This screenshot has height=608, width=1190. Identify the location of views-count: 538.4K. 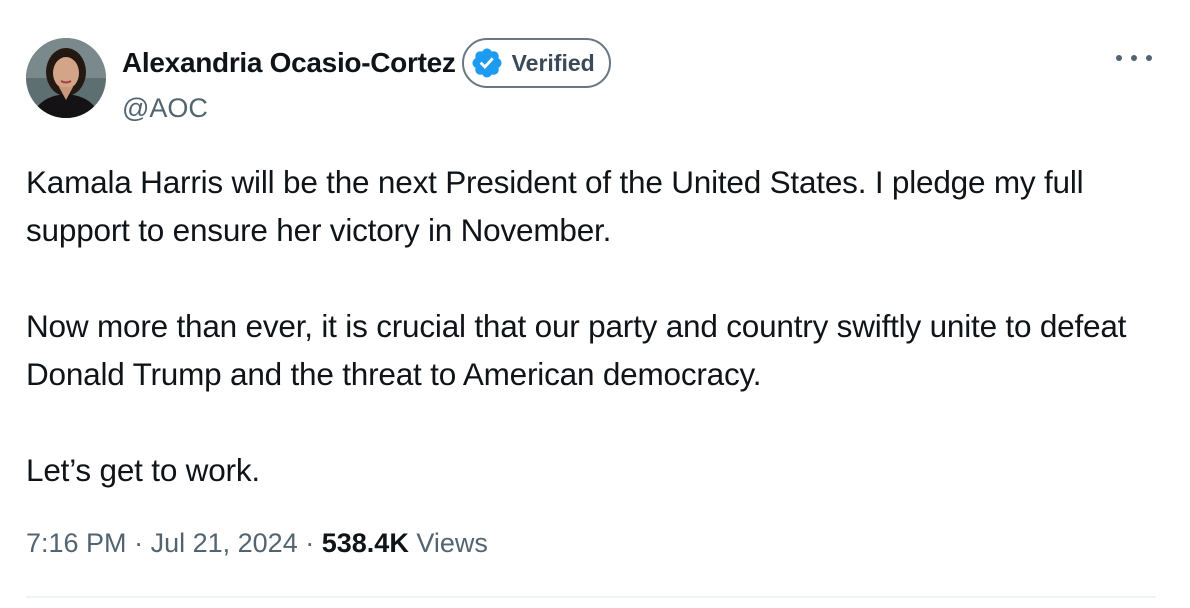
(365, 543).